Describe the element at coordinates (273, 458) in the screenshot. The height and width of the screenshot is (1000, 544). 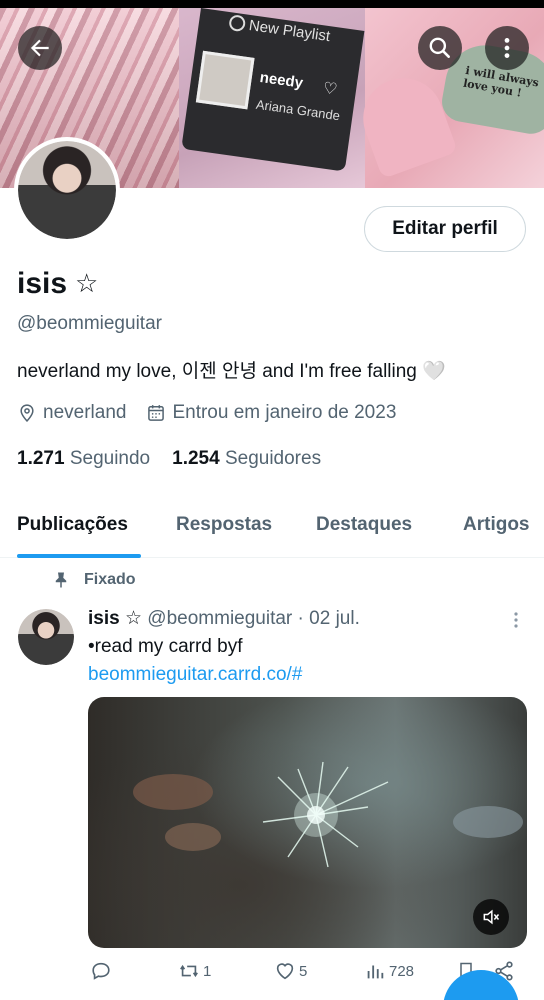
I see `followers-label: Seguidores` at that location.